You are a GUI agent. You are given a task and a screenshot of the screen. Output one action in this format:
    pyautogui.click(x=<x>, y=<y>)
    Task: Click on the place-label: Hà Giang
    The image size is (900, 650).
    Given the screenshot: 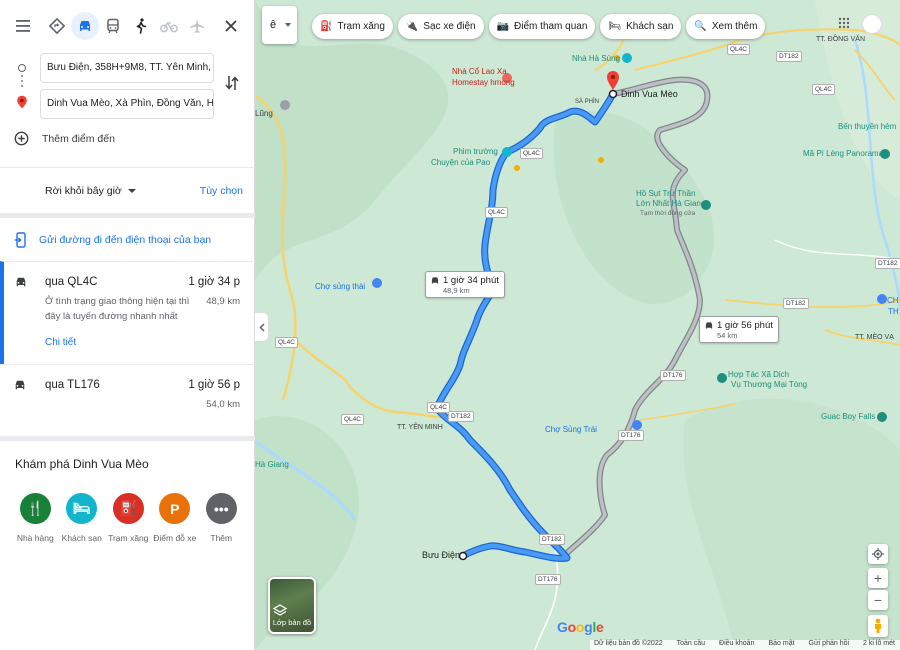 What is the action you would take?
    pyautogui.click(x=272, y=464)
    